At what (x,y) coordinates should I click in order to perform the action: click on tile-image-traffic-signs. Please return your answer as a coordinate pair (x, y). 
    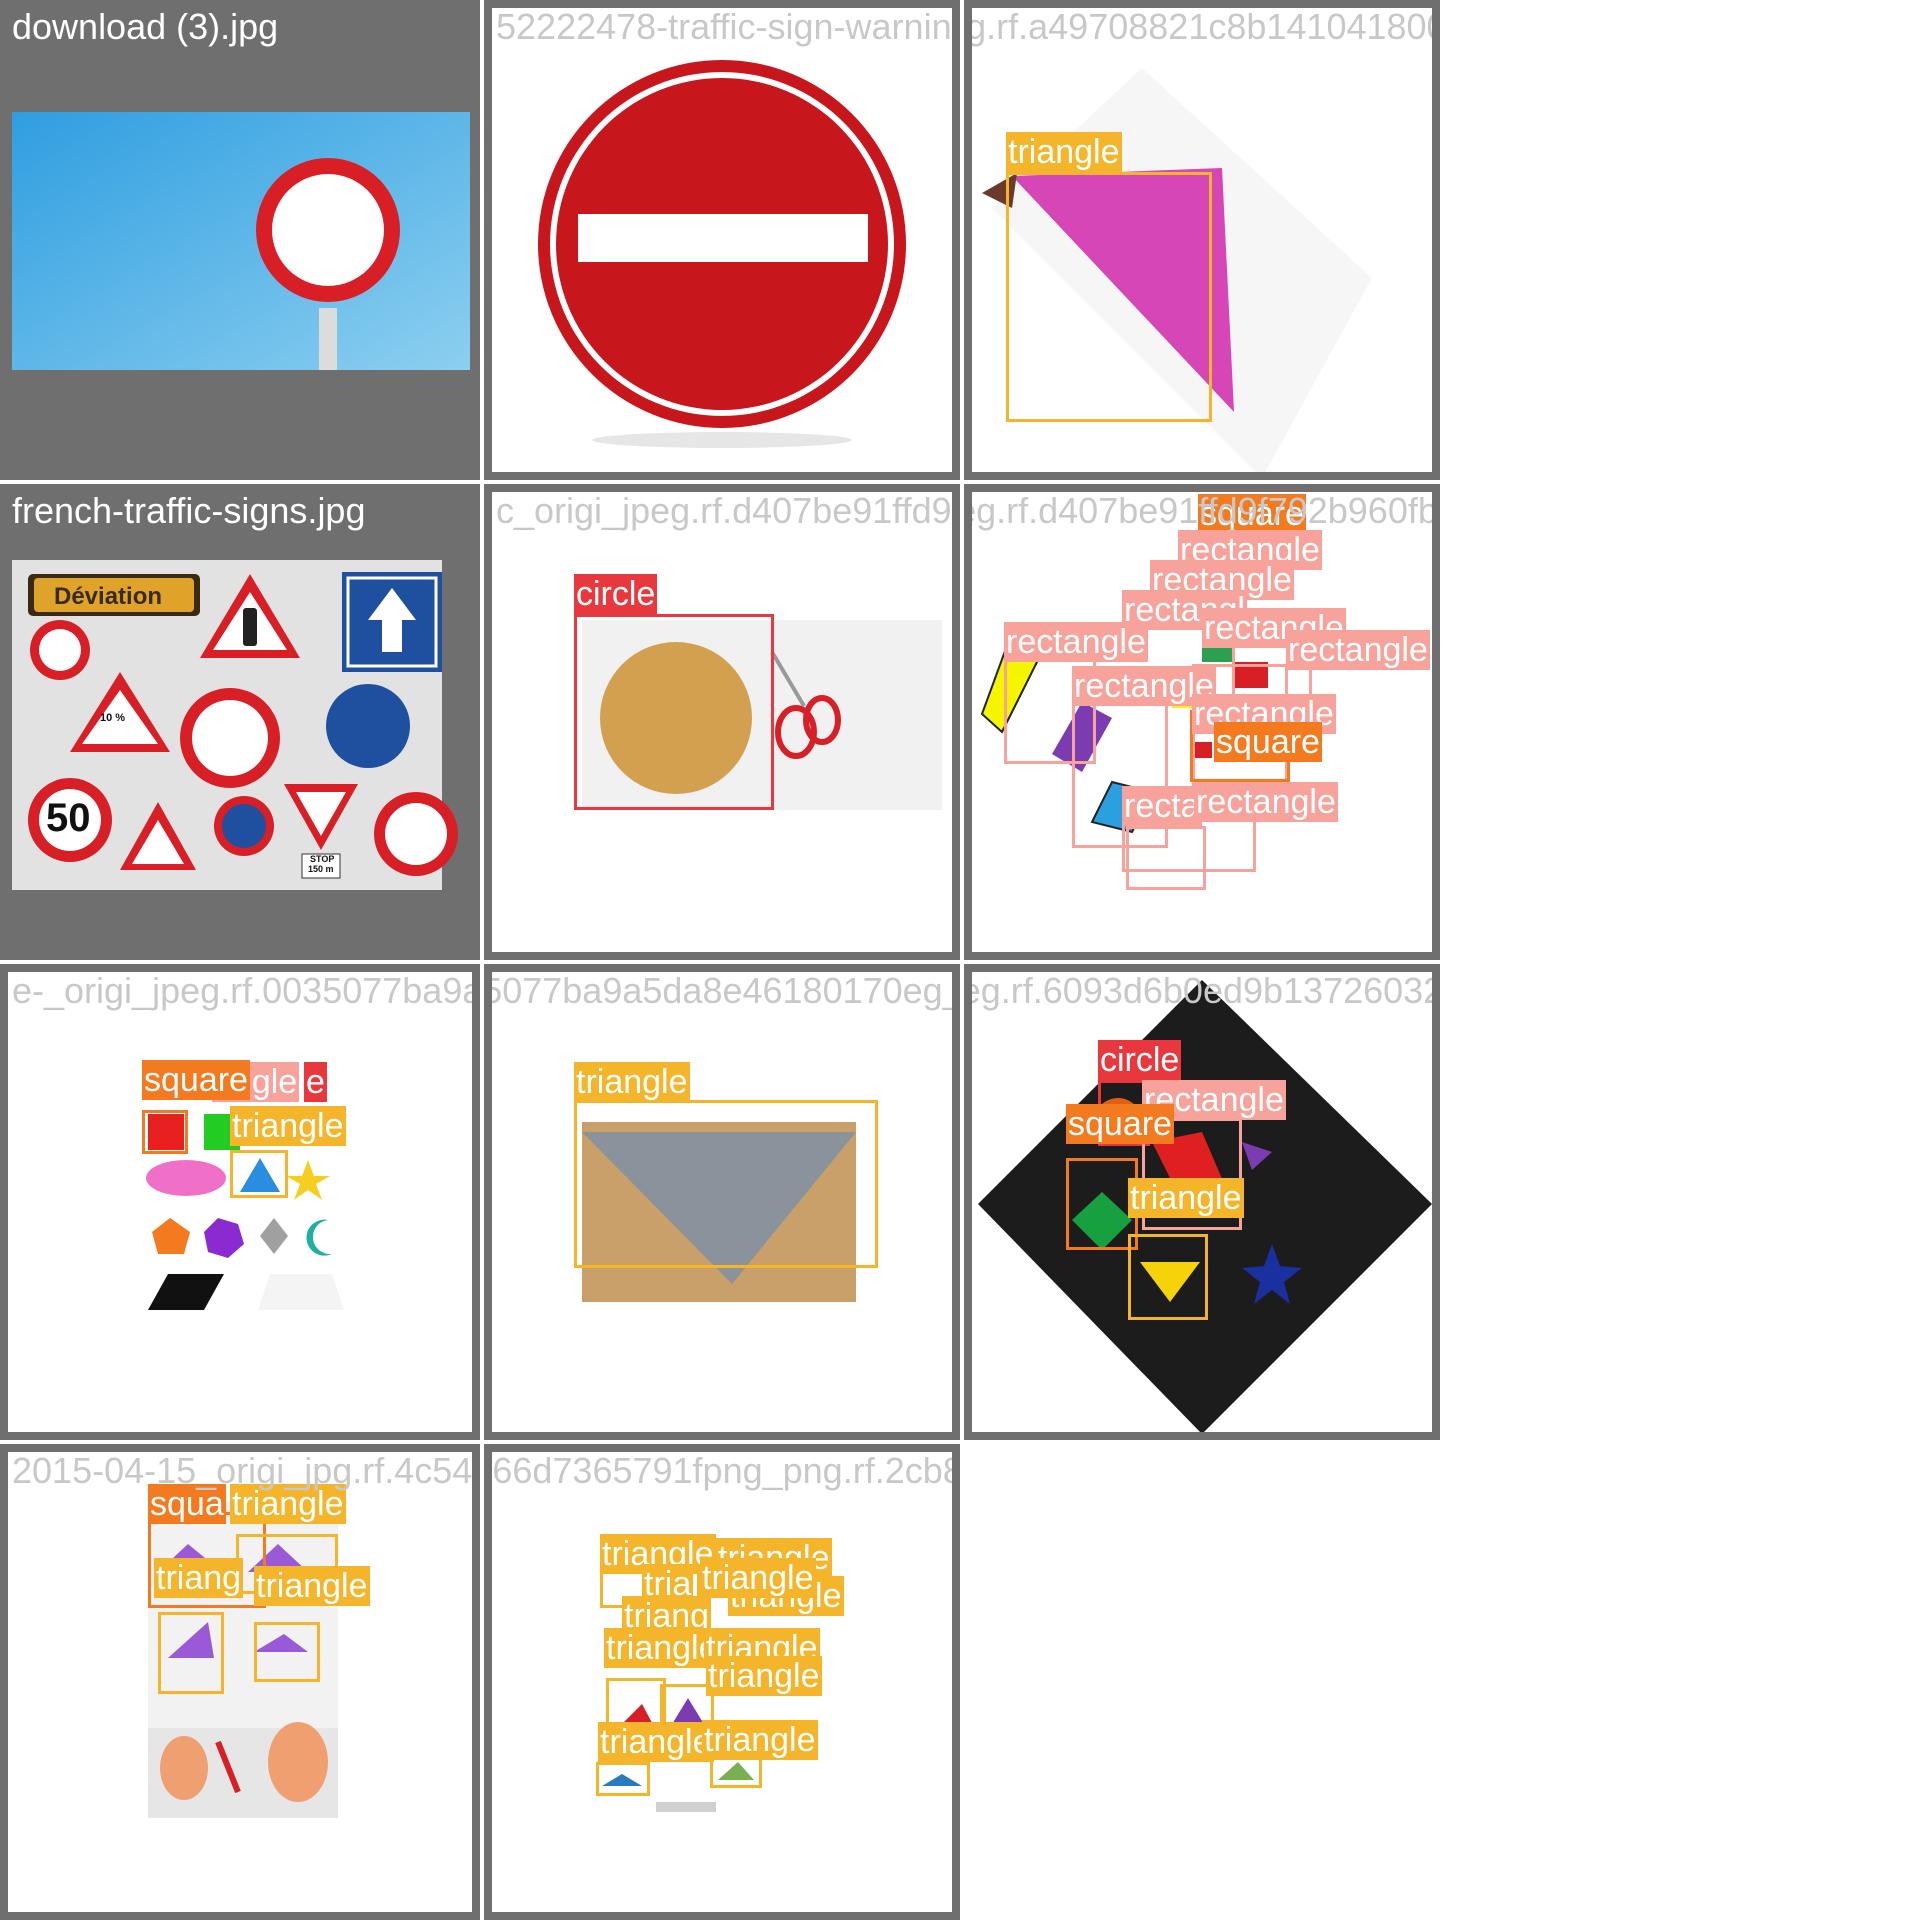
    Looking at the image, I should click on (235, 725).